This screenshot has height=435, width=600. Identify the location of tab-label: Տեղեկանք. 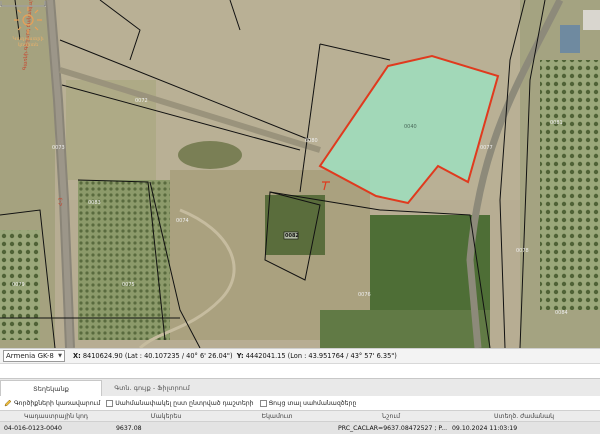
(51, 388).